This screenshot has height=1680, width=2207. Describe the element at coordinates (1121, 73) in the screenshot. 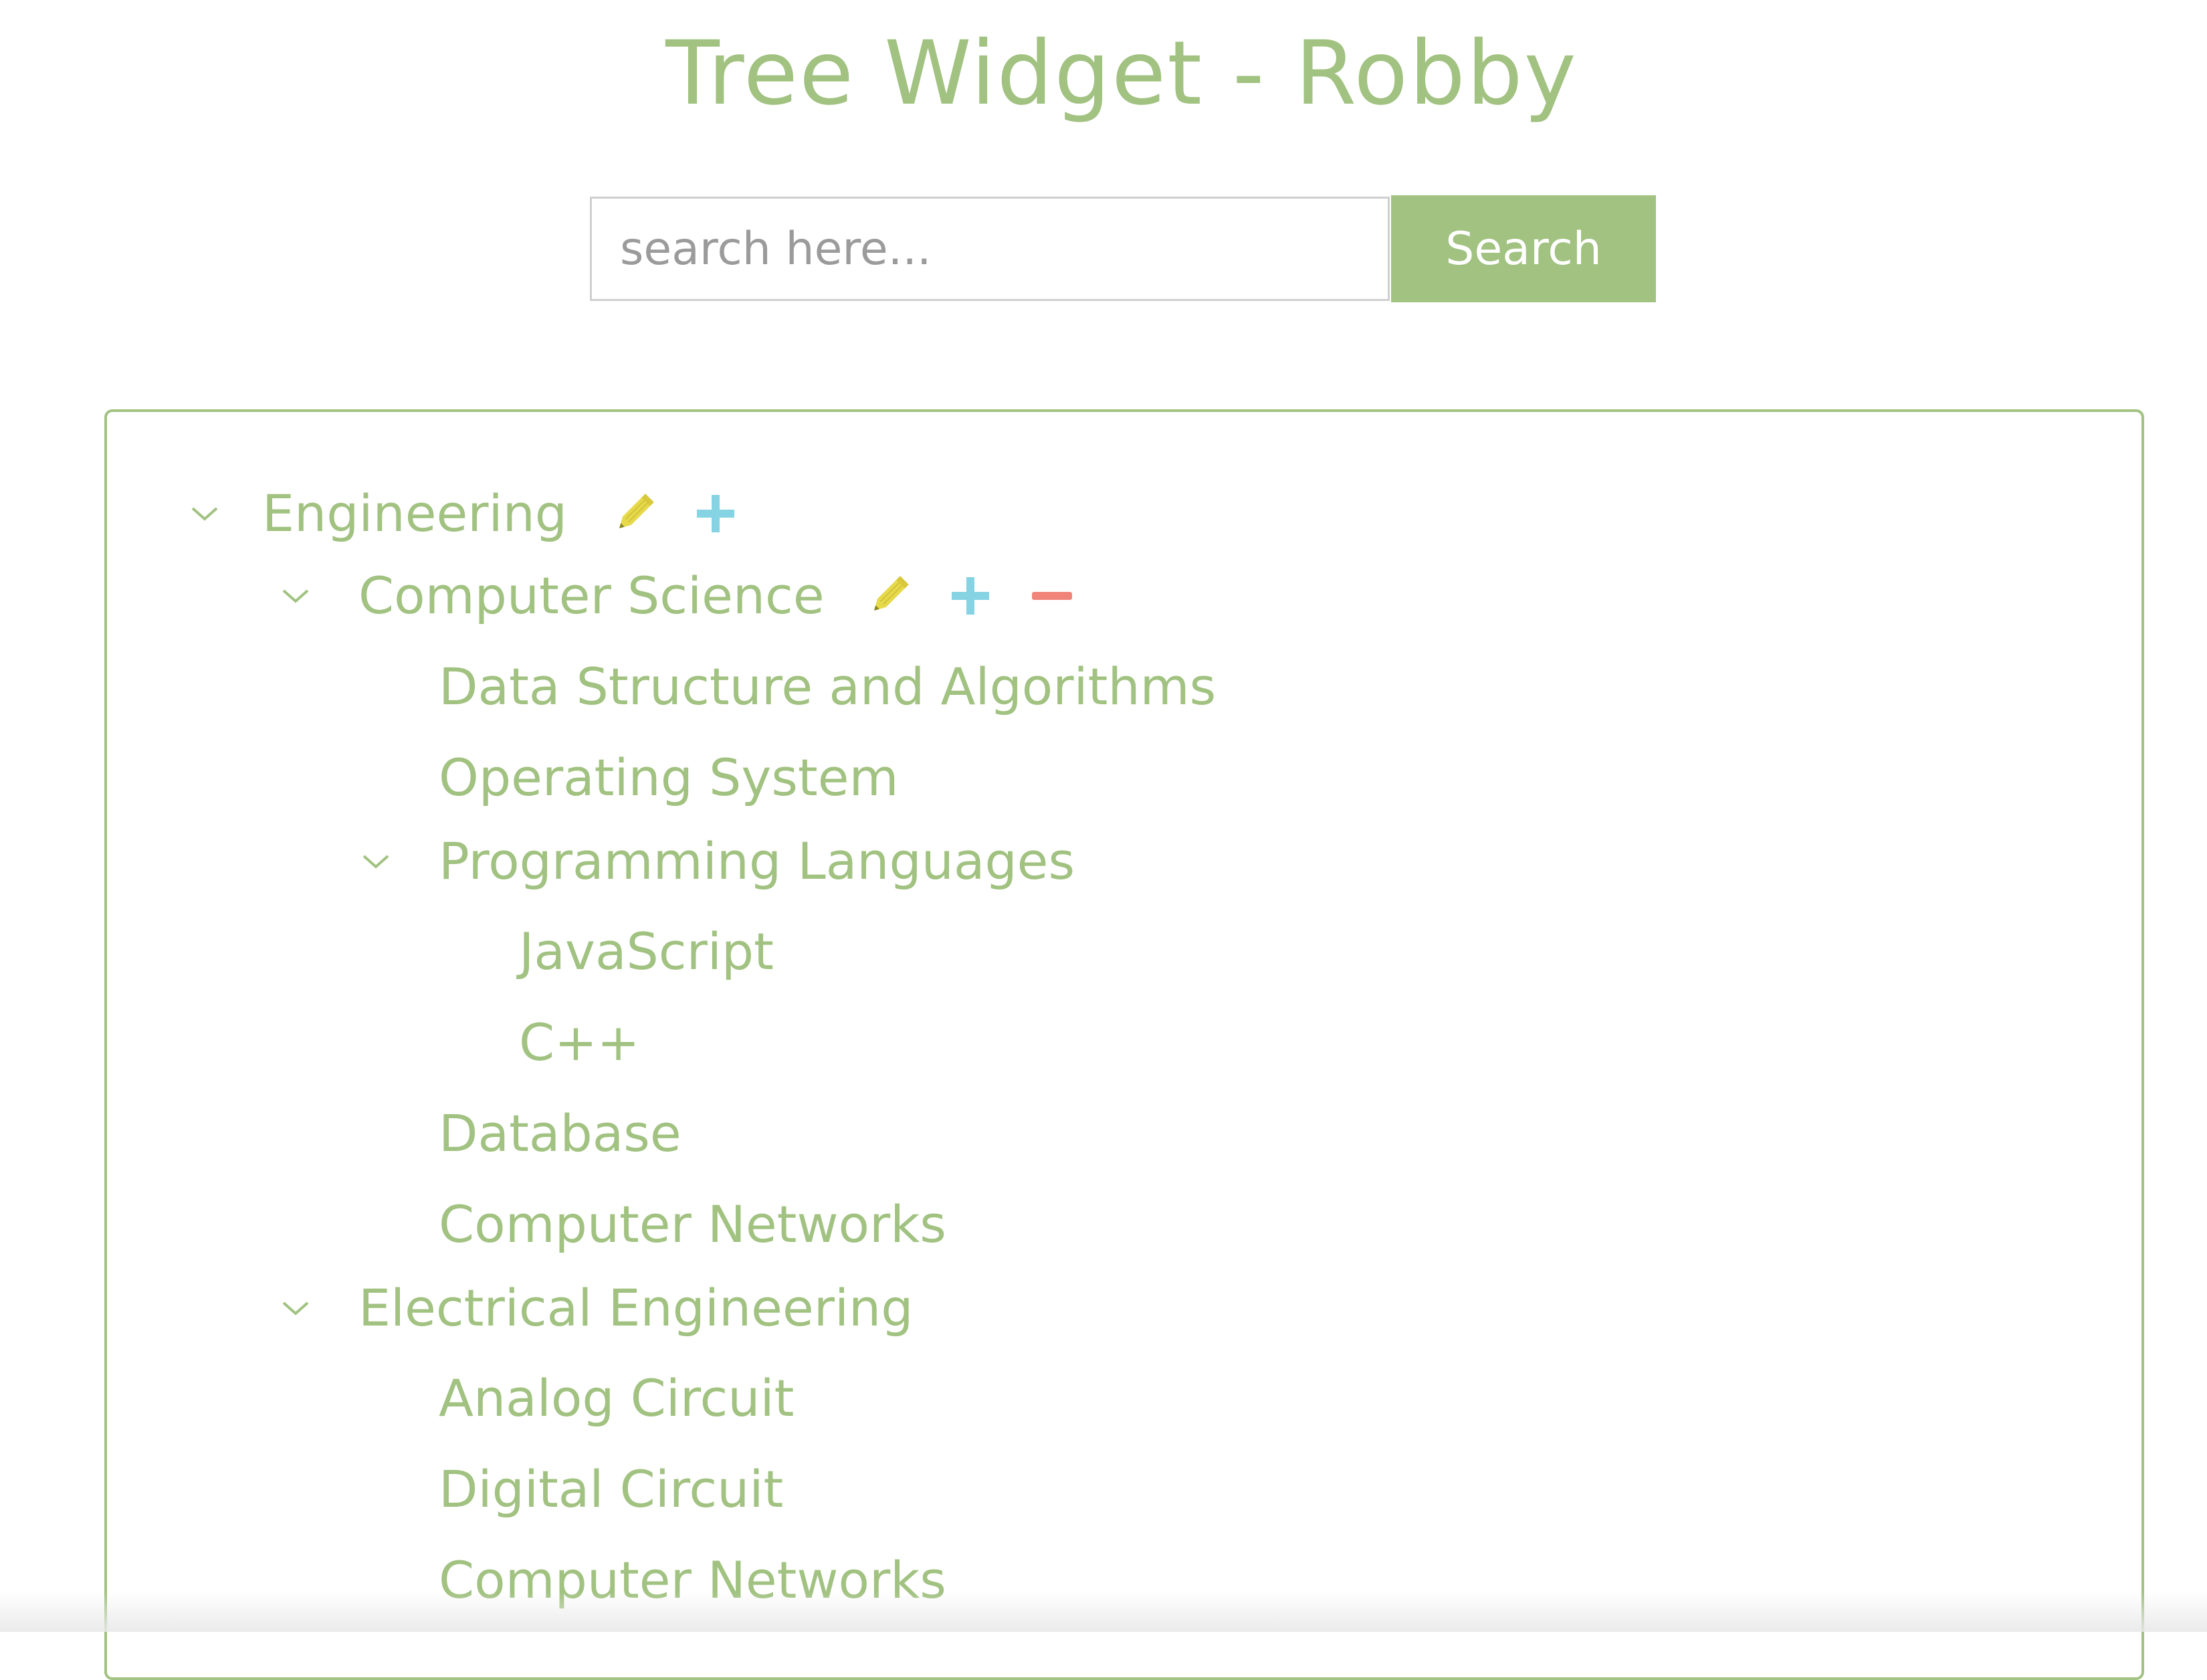

I see `page-title: Tree Widget - Robby` at that location.